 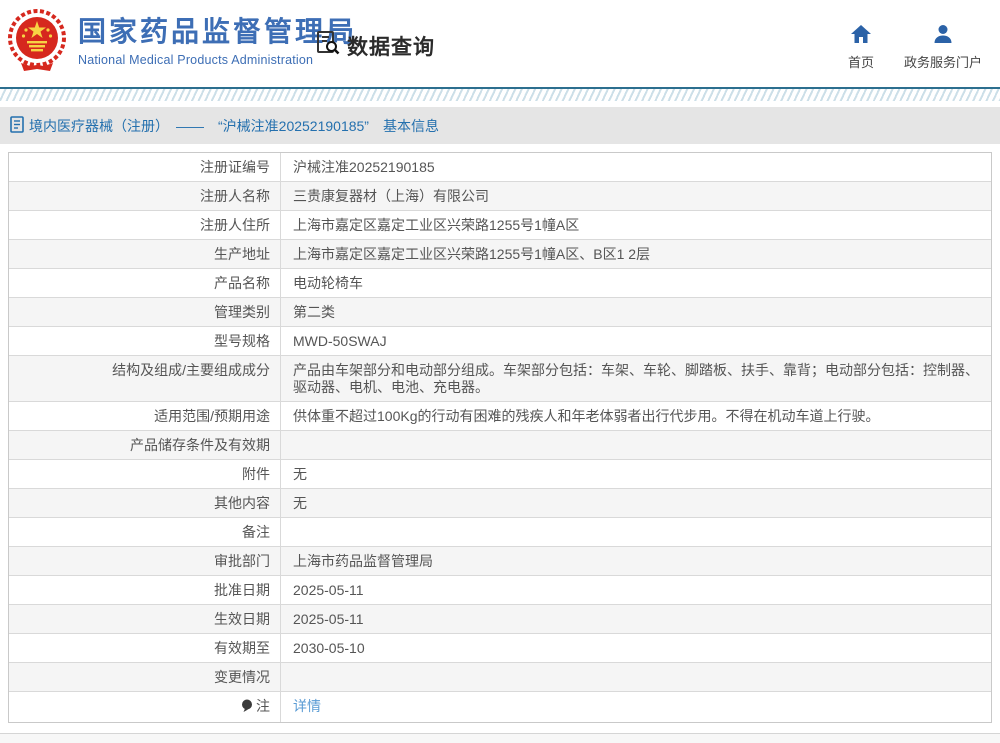 I want to click on details-link: 详情, so click(x=307, y=706).